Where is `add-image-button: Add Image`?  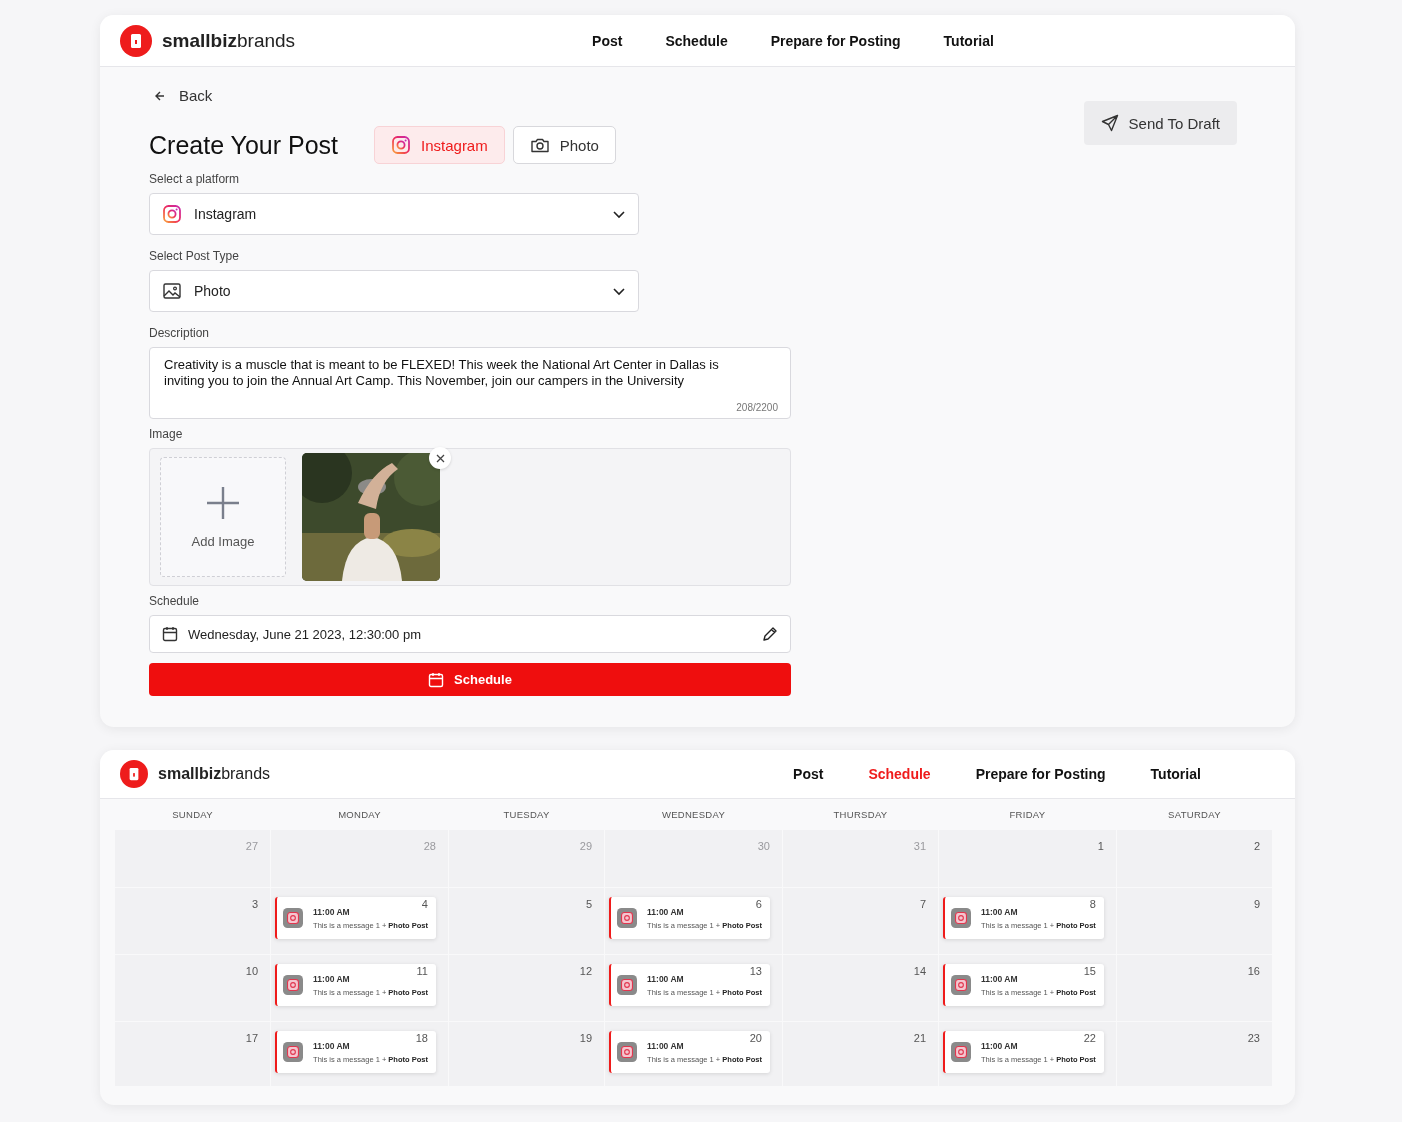
add-image-button: Add Image is located at coordinates (223, 517).